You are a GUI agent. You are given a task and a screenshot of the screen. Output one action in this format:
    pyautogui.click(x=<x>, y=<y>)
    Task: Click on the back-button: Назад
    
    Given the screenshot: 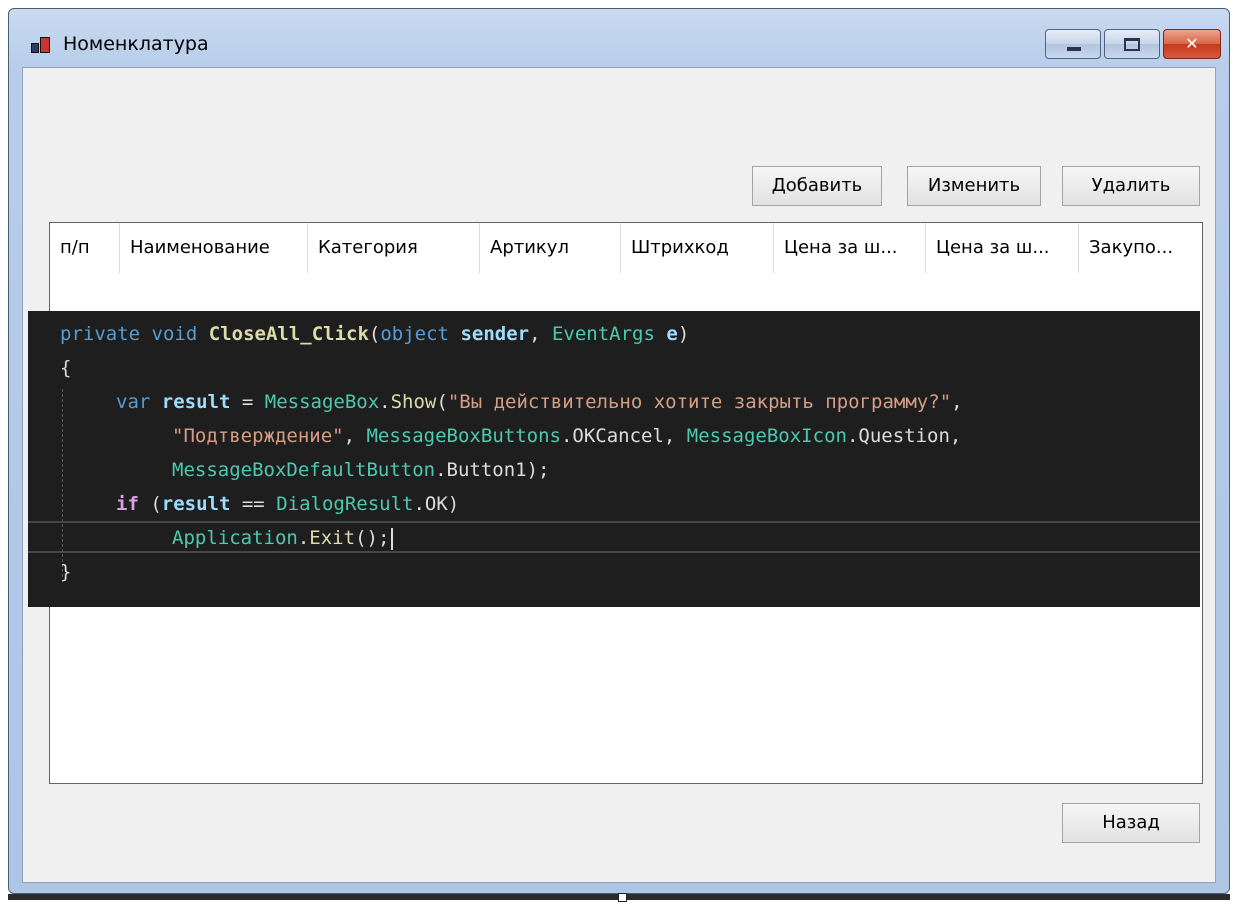 What is the action you would take?
    pyautogui.click(x=1131, y=823)
    